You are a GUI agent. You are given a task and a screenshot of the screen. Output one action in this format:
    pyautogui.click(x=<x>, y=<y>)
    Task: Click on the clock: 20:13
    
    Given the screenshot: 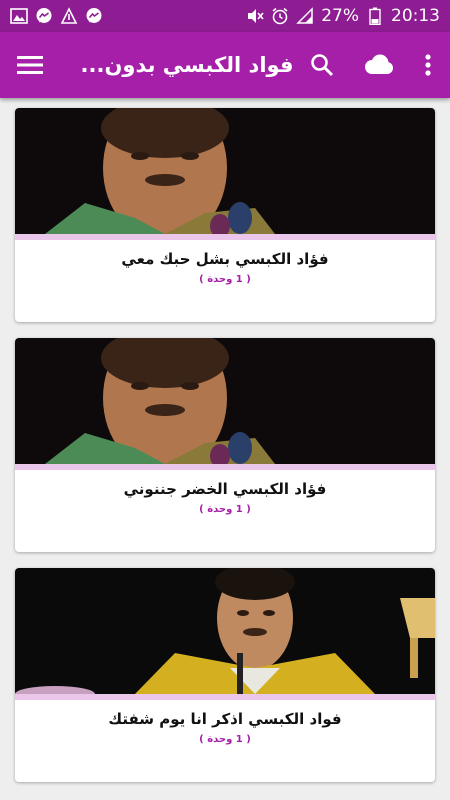 What is the action you would take?
    pyautogui.click(x=415, y=16)
    